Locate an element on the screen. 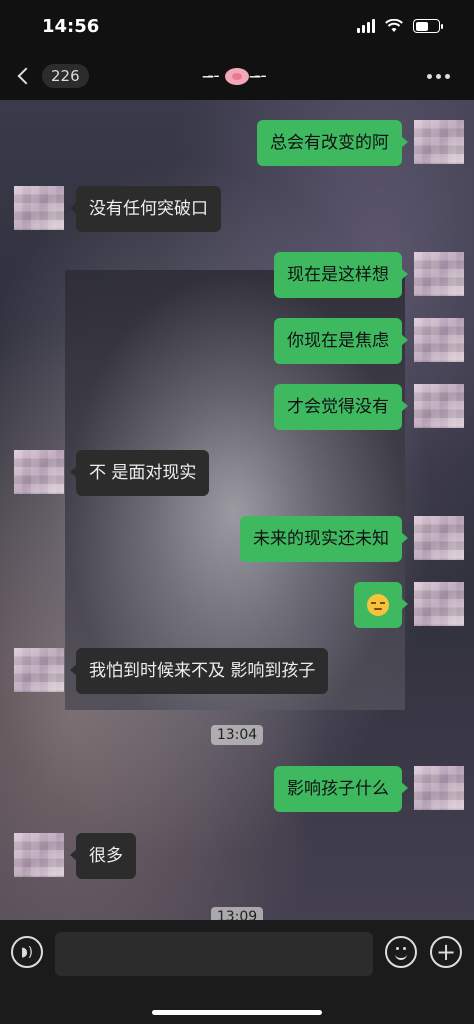 This screenshot has height=1024, width=474. smiley-icon is located at coordinates (401, 952).